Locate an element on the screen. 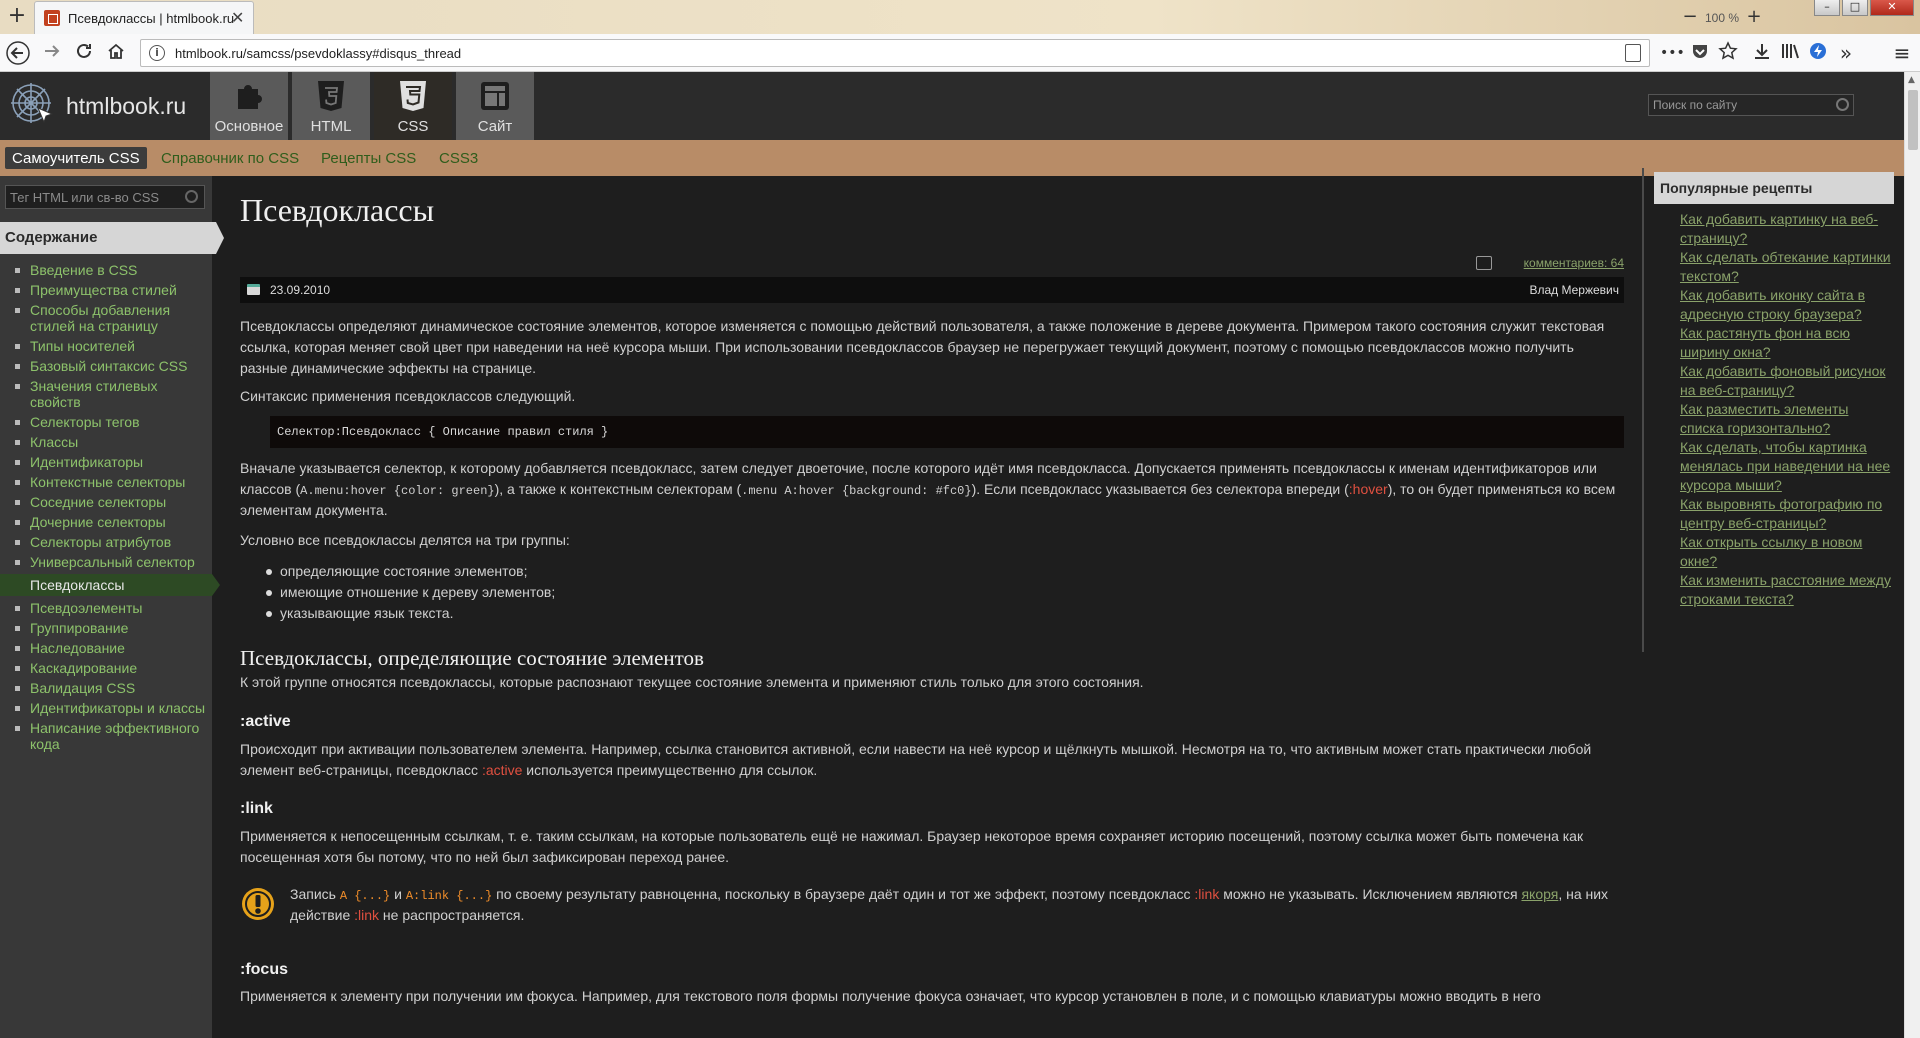  library-icon is located at coordinates (1790, 53).